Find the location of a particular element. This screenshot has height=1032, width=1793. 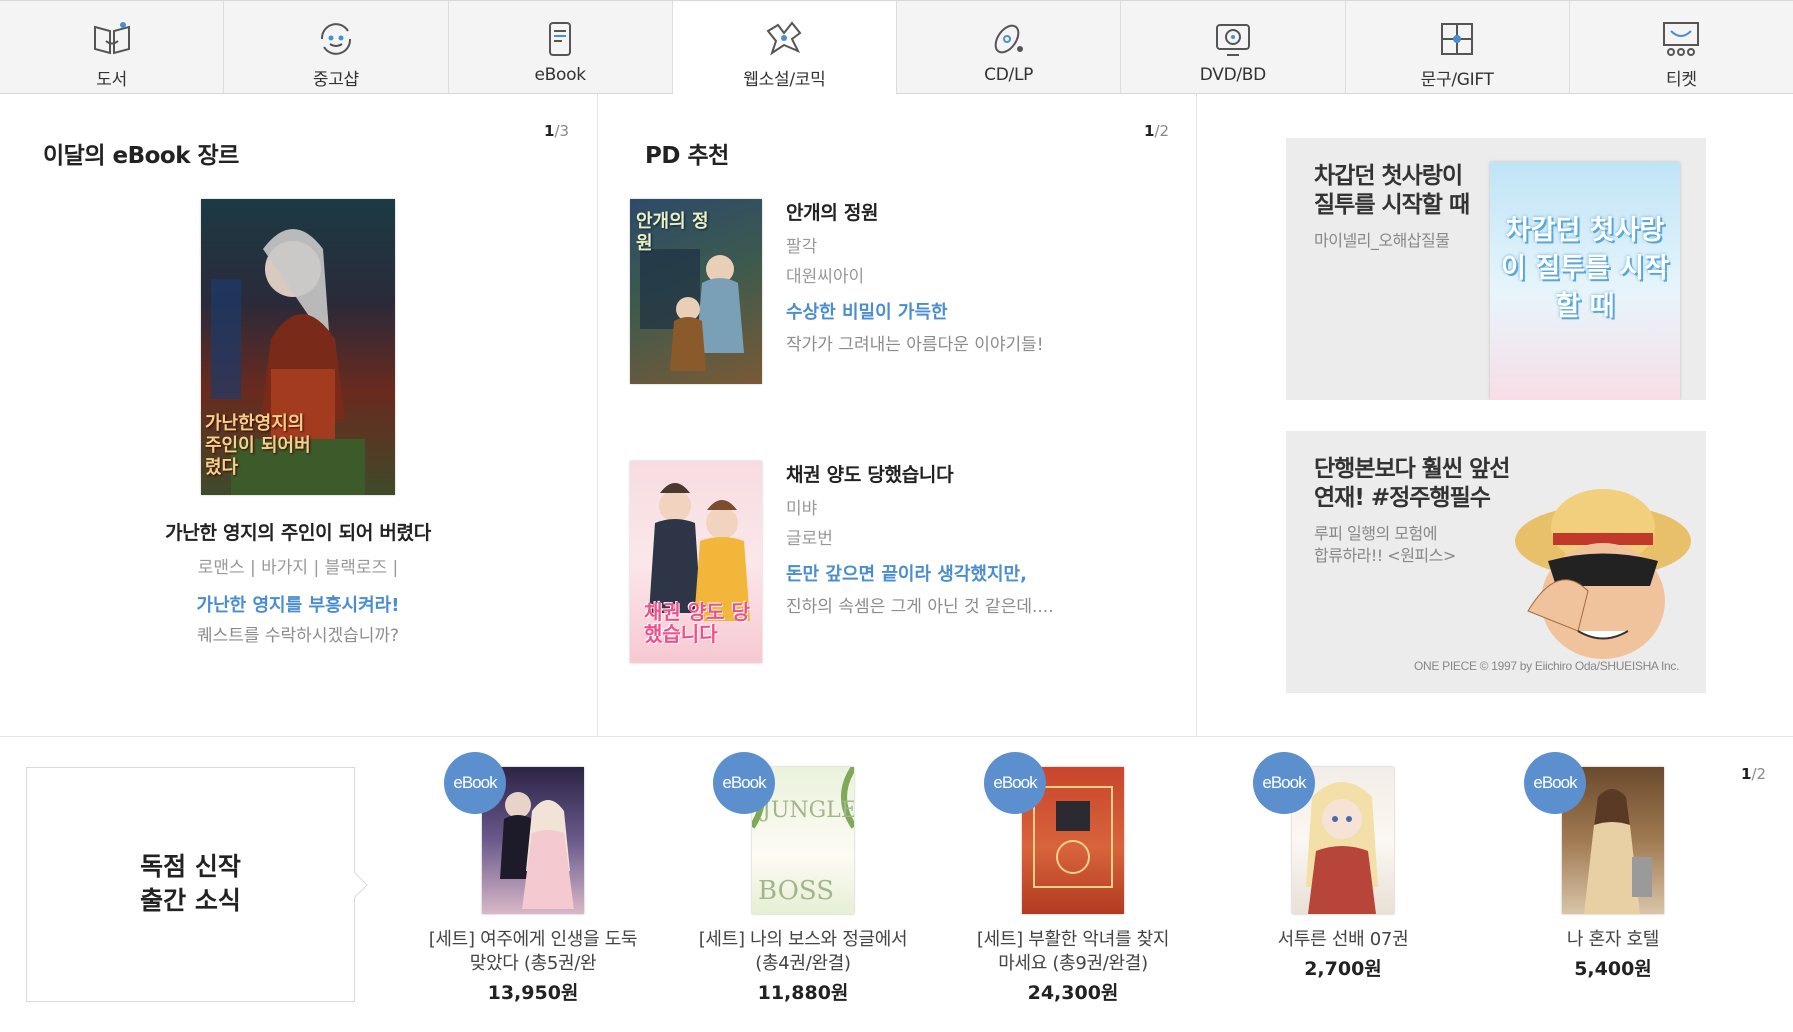

pd-item-publisher: 대원씨아이 is located at coordinates (825, 277).